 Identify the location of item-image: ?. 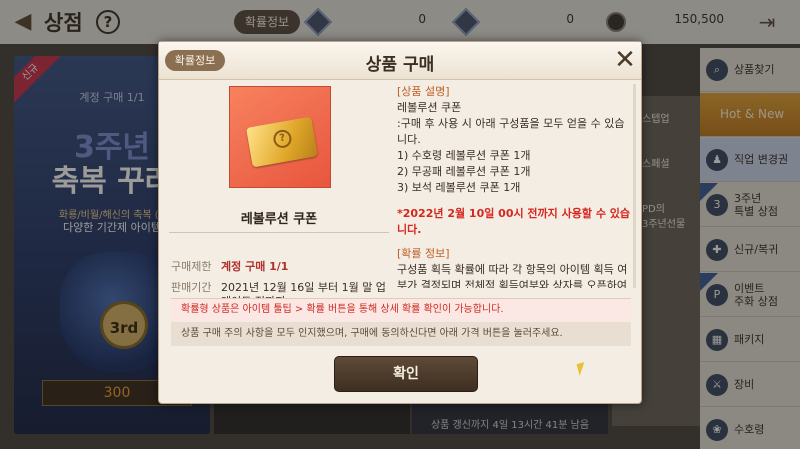
(280, 137).